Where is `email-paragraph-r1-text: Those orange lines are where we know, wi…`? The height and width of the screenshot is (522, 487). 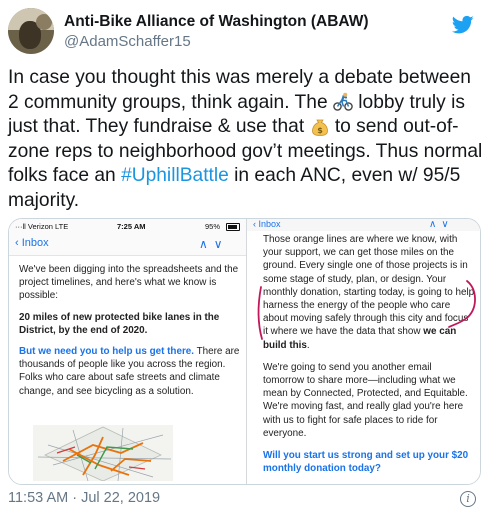
email-paragraph-r1-text: Those orange lines are where we know, wi… is located at coordinates (369, 286).